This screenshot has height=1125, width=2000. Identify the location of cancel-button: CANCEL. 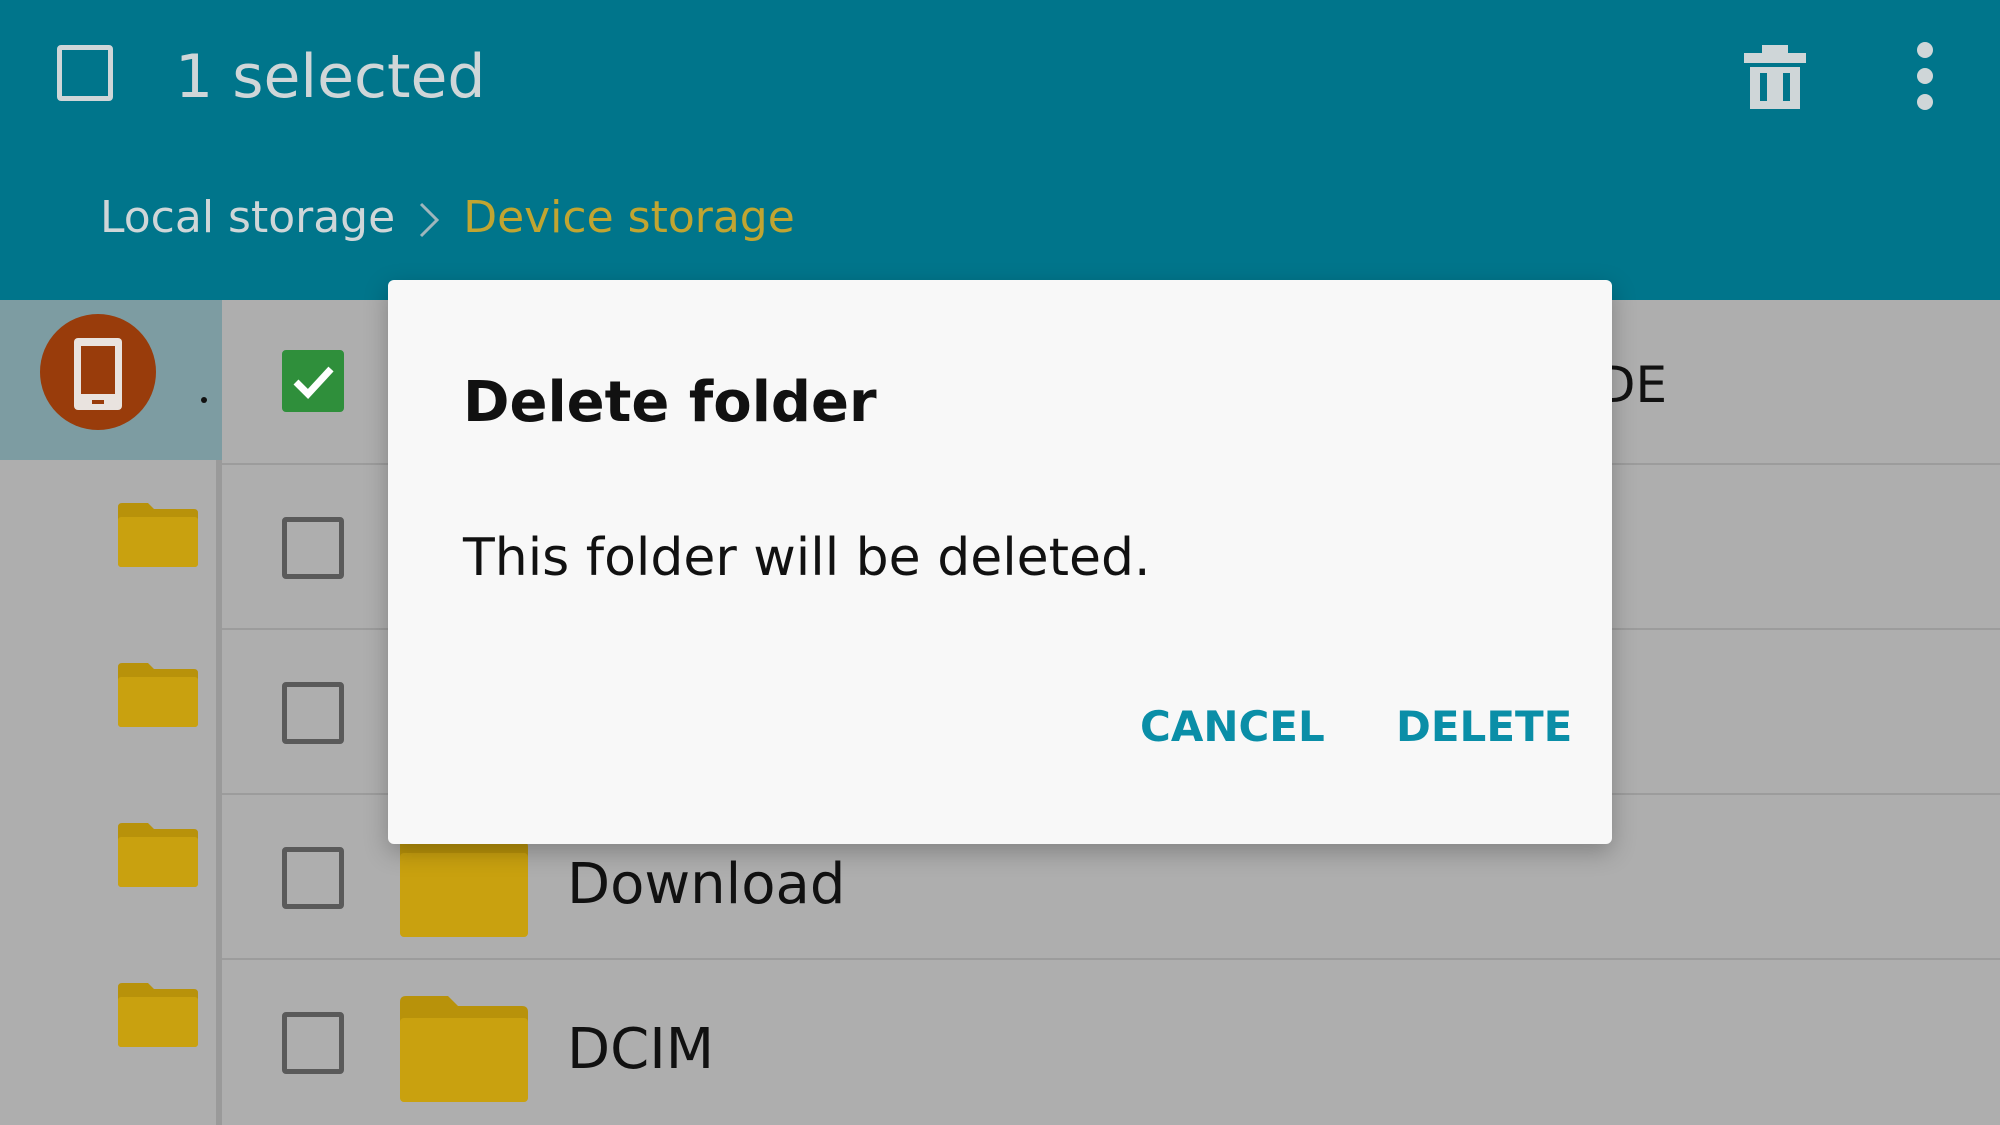
(1232, 727).